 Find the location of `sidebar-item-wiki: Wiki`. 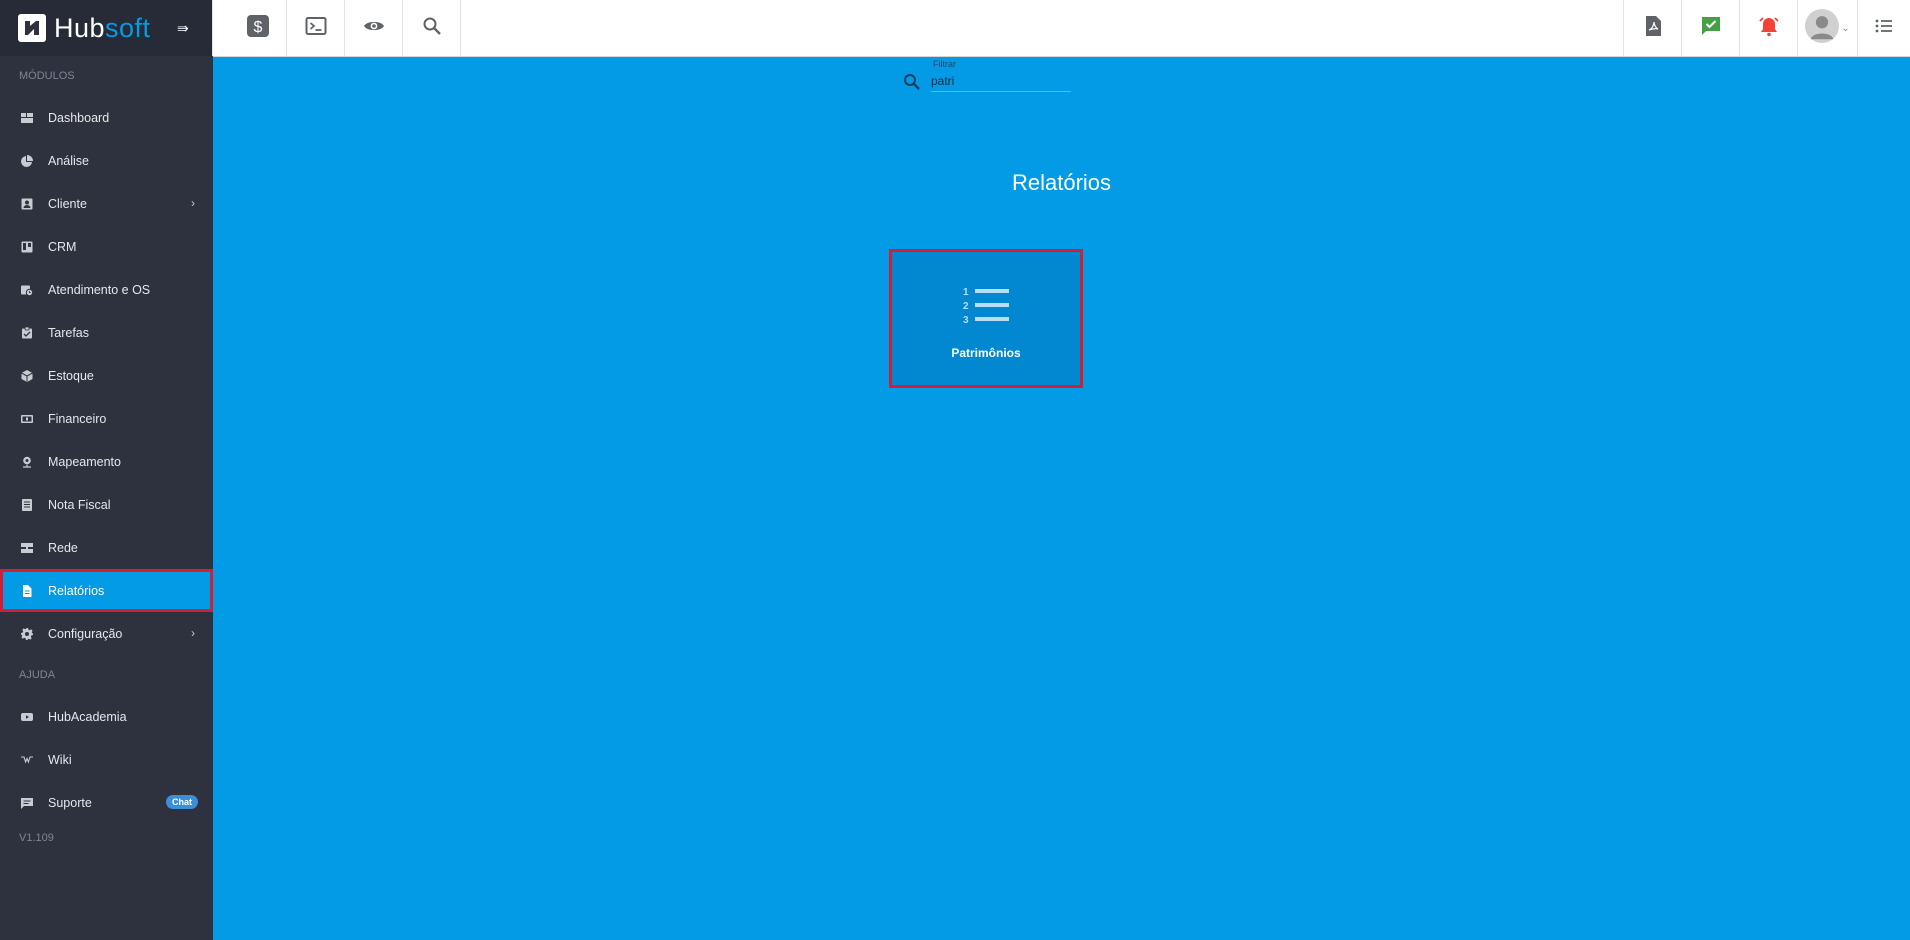

sidebar-item-wiki: Wiki is located at coordinates (106, 759).